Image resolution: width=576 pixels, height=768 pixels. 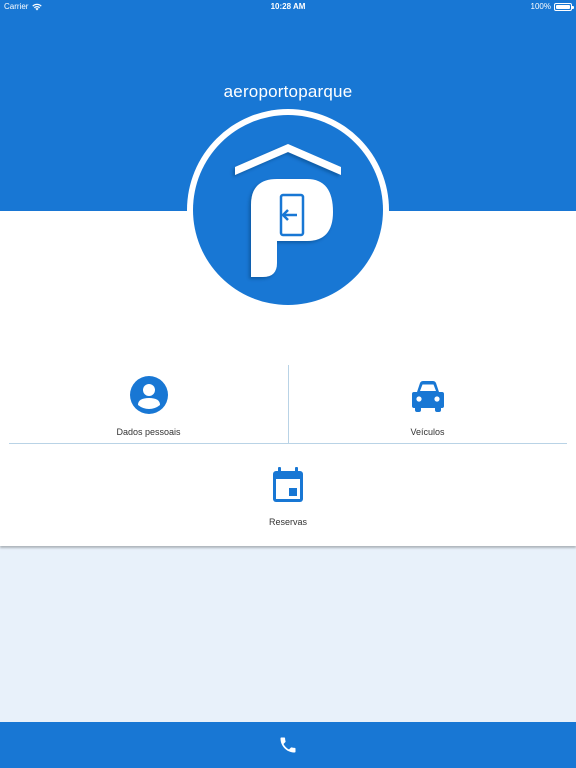 I want to click on battery-tip, so click(x=573, y=7).